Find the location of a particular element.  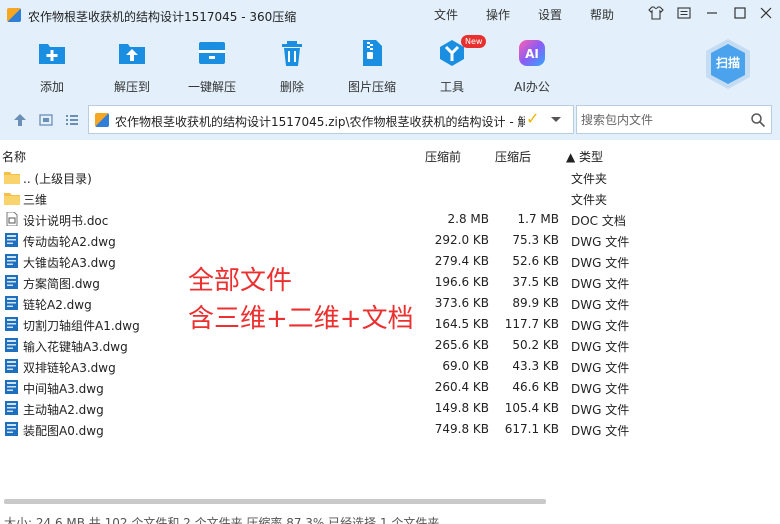

file-compressed-size: 50.2 KB is located at coordinates (535, 345).